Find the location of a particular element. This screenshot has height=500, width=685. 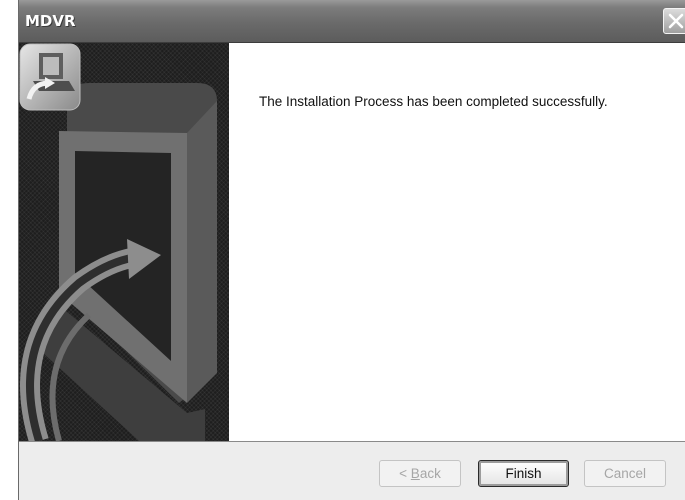

installer-computer-icon is located at coordinates (50, 77).